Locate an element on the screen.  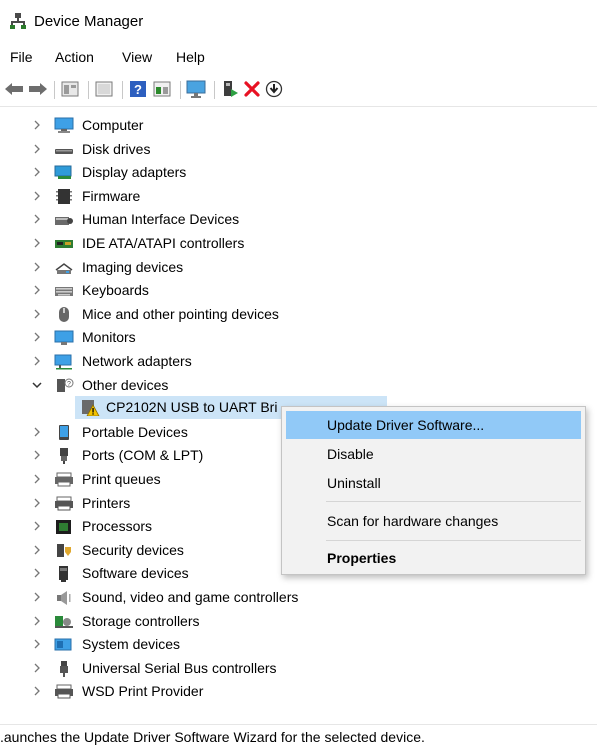
add-driver-icon is located at coordinates (230, 89).